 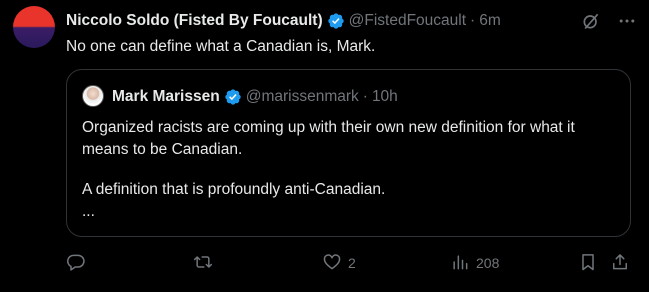 What do you see at coordinates (384, 96) in the screenshot?
I see `quoted-tweet-time: 10h` at bounding box center [384, 96].